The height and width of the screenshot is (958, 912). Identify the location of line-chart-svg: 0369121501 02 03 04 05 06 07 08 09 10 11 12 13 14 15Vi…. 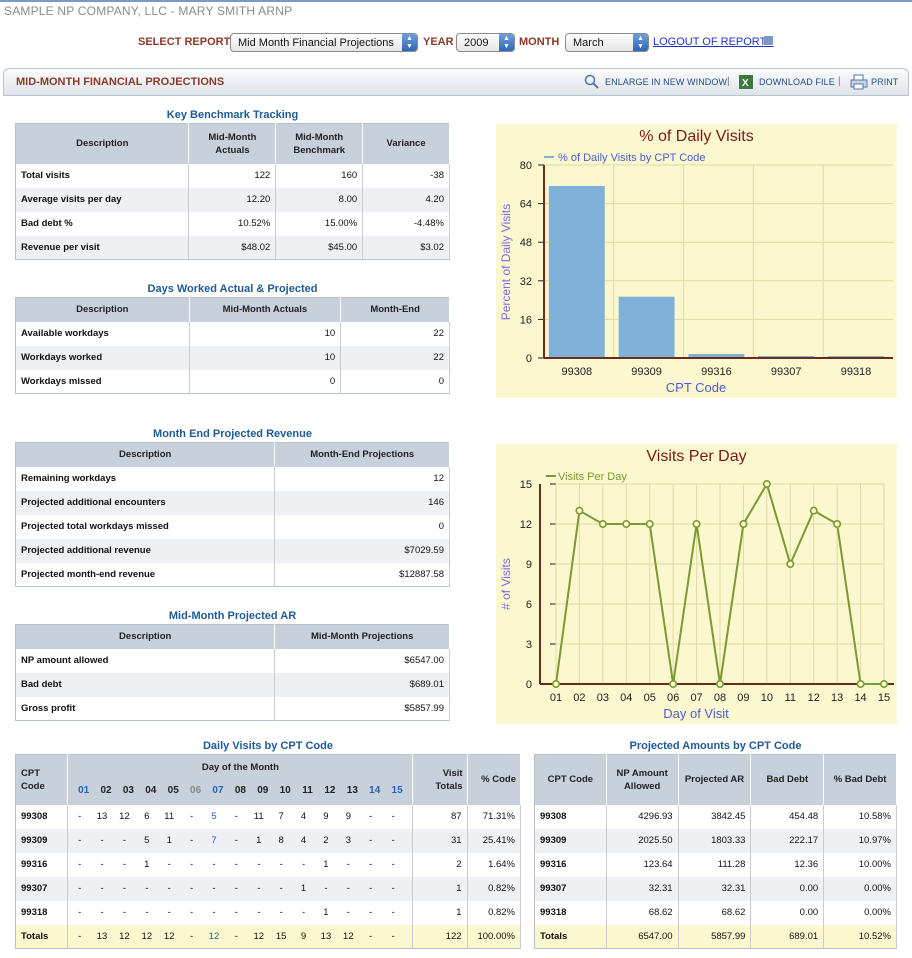
(696, 596).